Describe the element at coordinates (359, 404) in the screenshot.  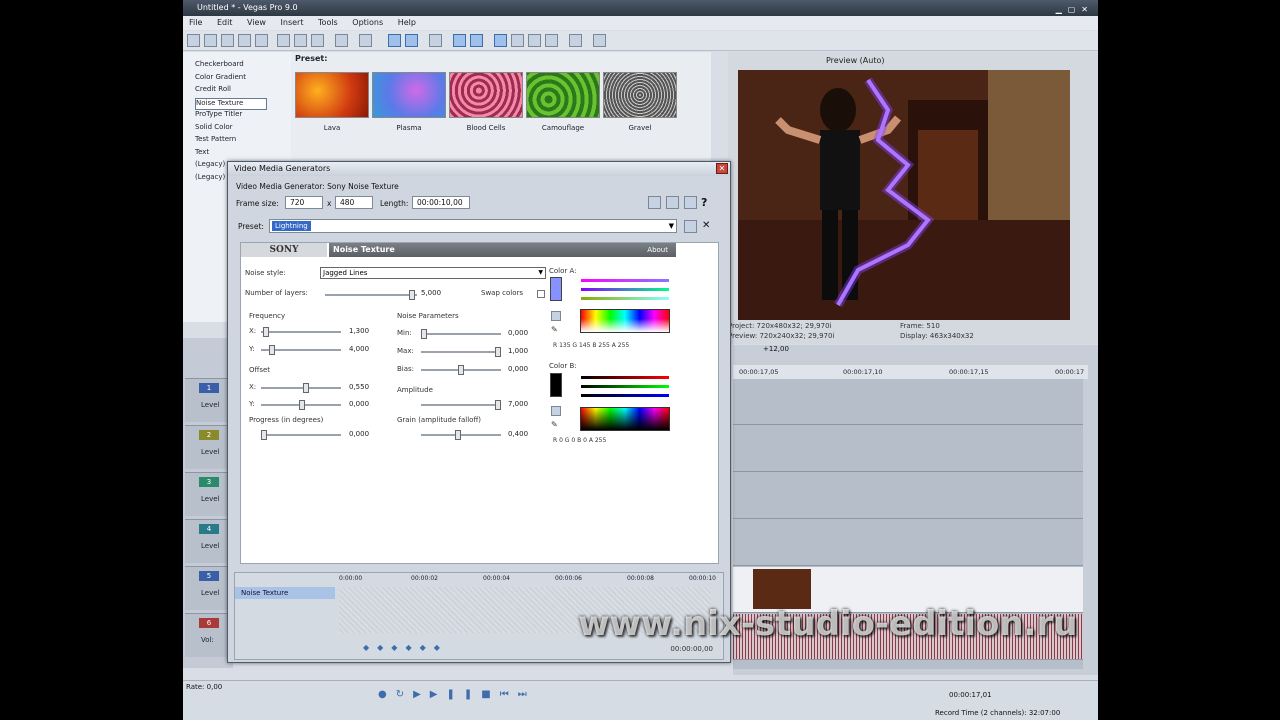
I see `offset-y-value: 0,000` at that location.